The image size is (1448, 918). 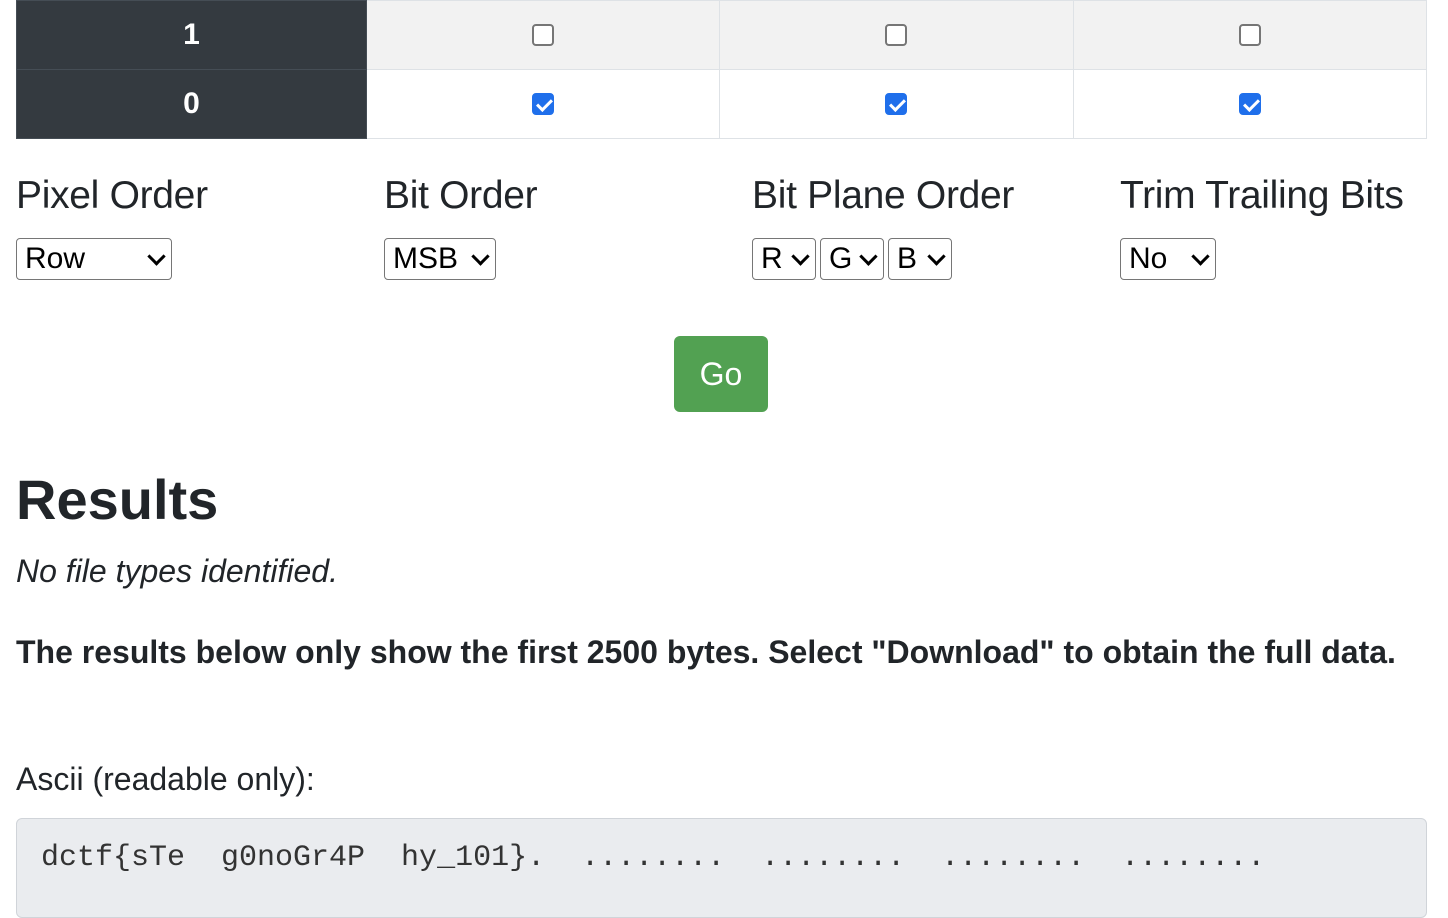 I want to click on pixel-order-group: Pixel Order Row, so click(x=112, y=226).